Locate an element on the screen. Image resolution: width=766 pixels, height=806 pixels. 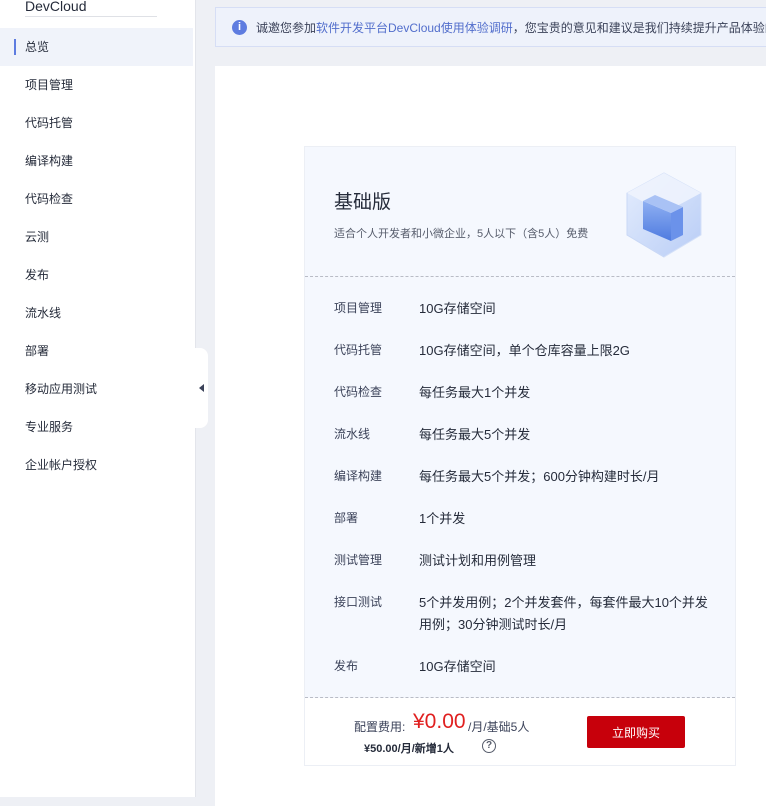
notice-prefix: 诚邀您参加 is located at coordinates (286, 27).